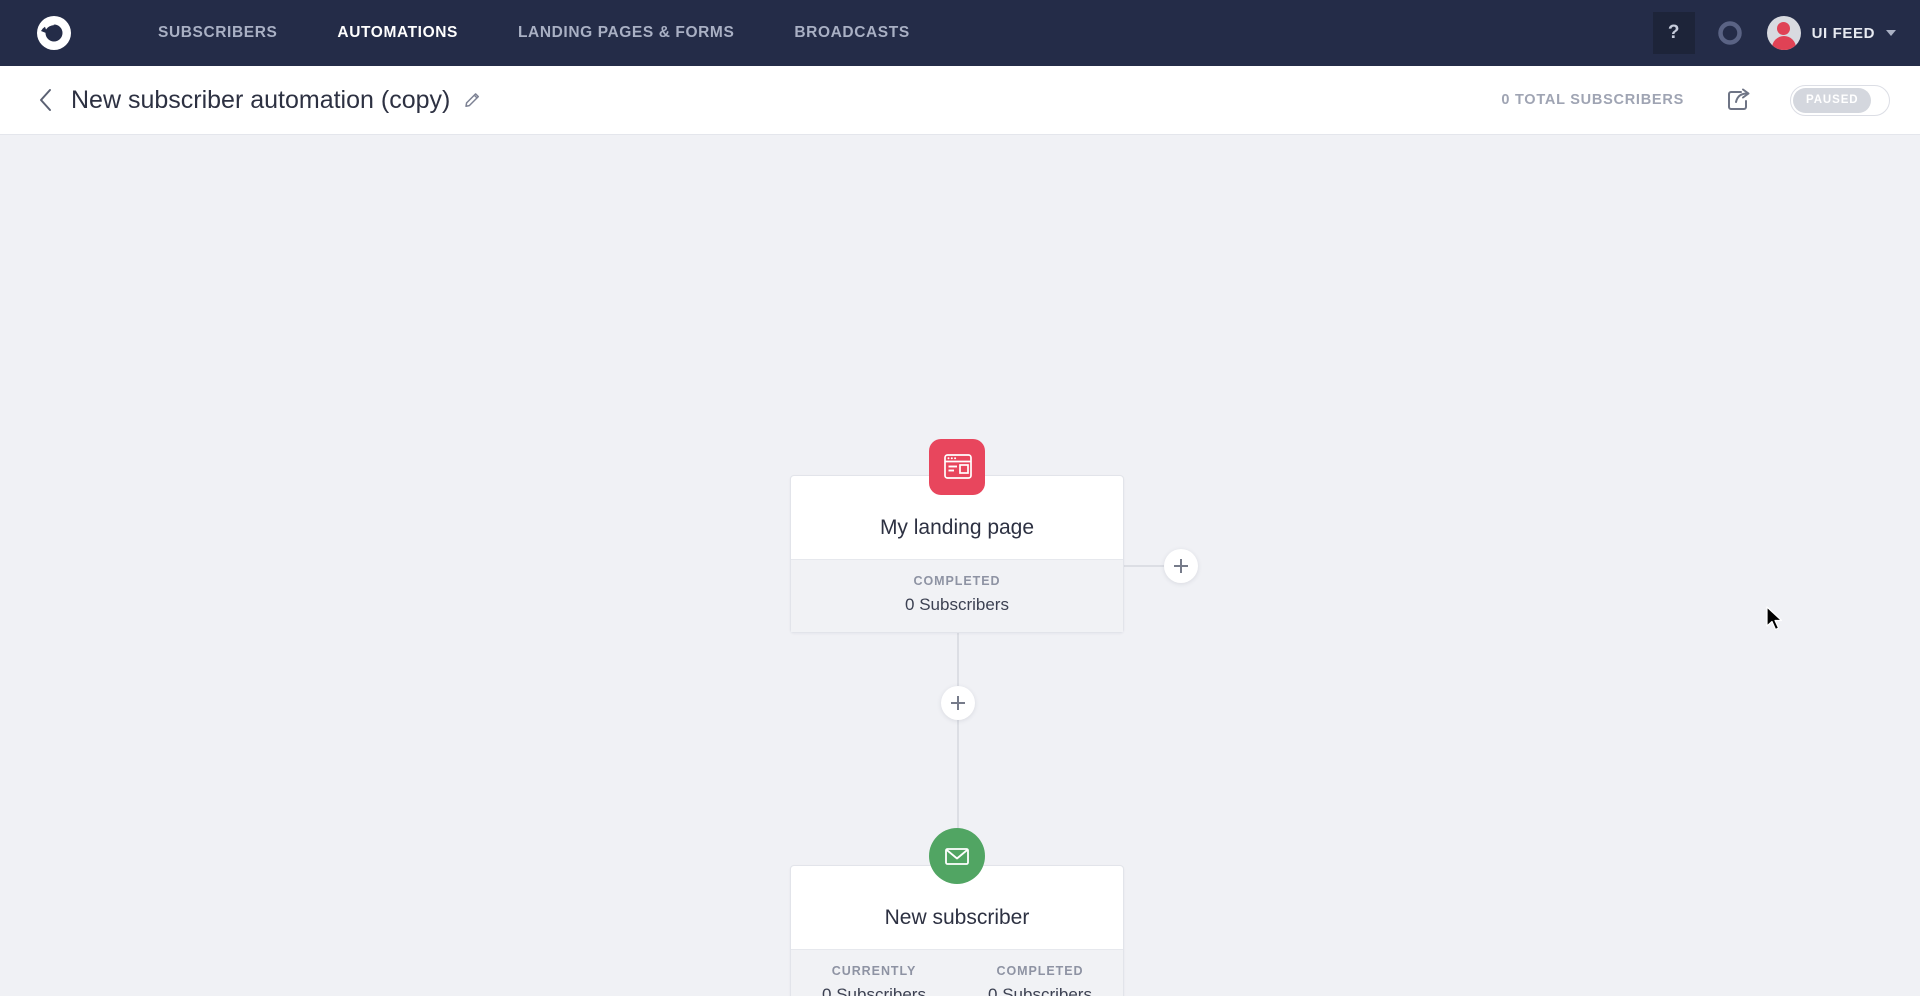 The width and height of the screenshot is (1920, 996). Describe the element at coordinates (851, 33) in the screenshot. I see `nav-link-broadcasts: BROADCASTS` at that location.